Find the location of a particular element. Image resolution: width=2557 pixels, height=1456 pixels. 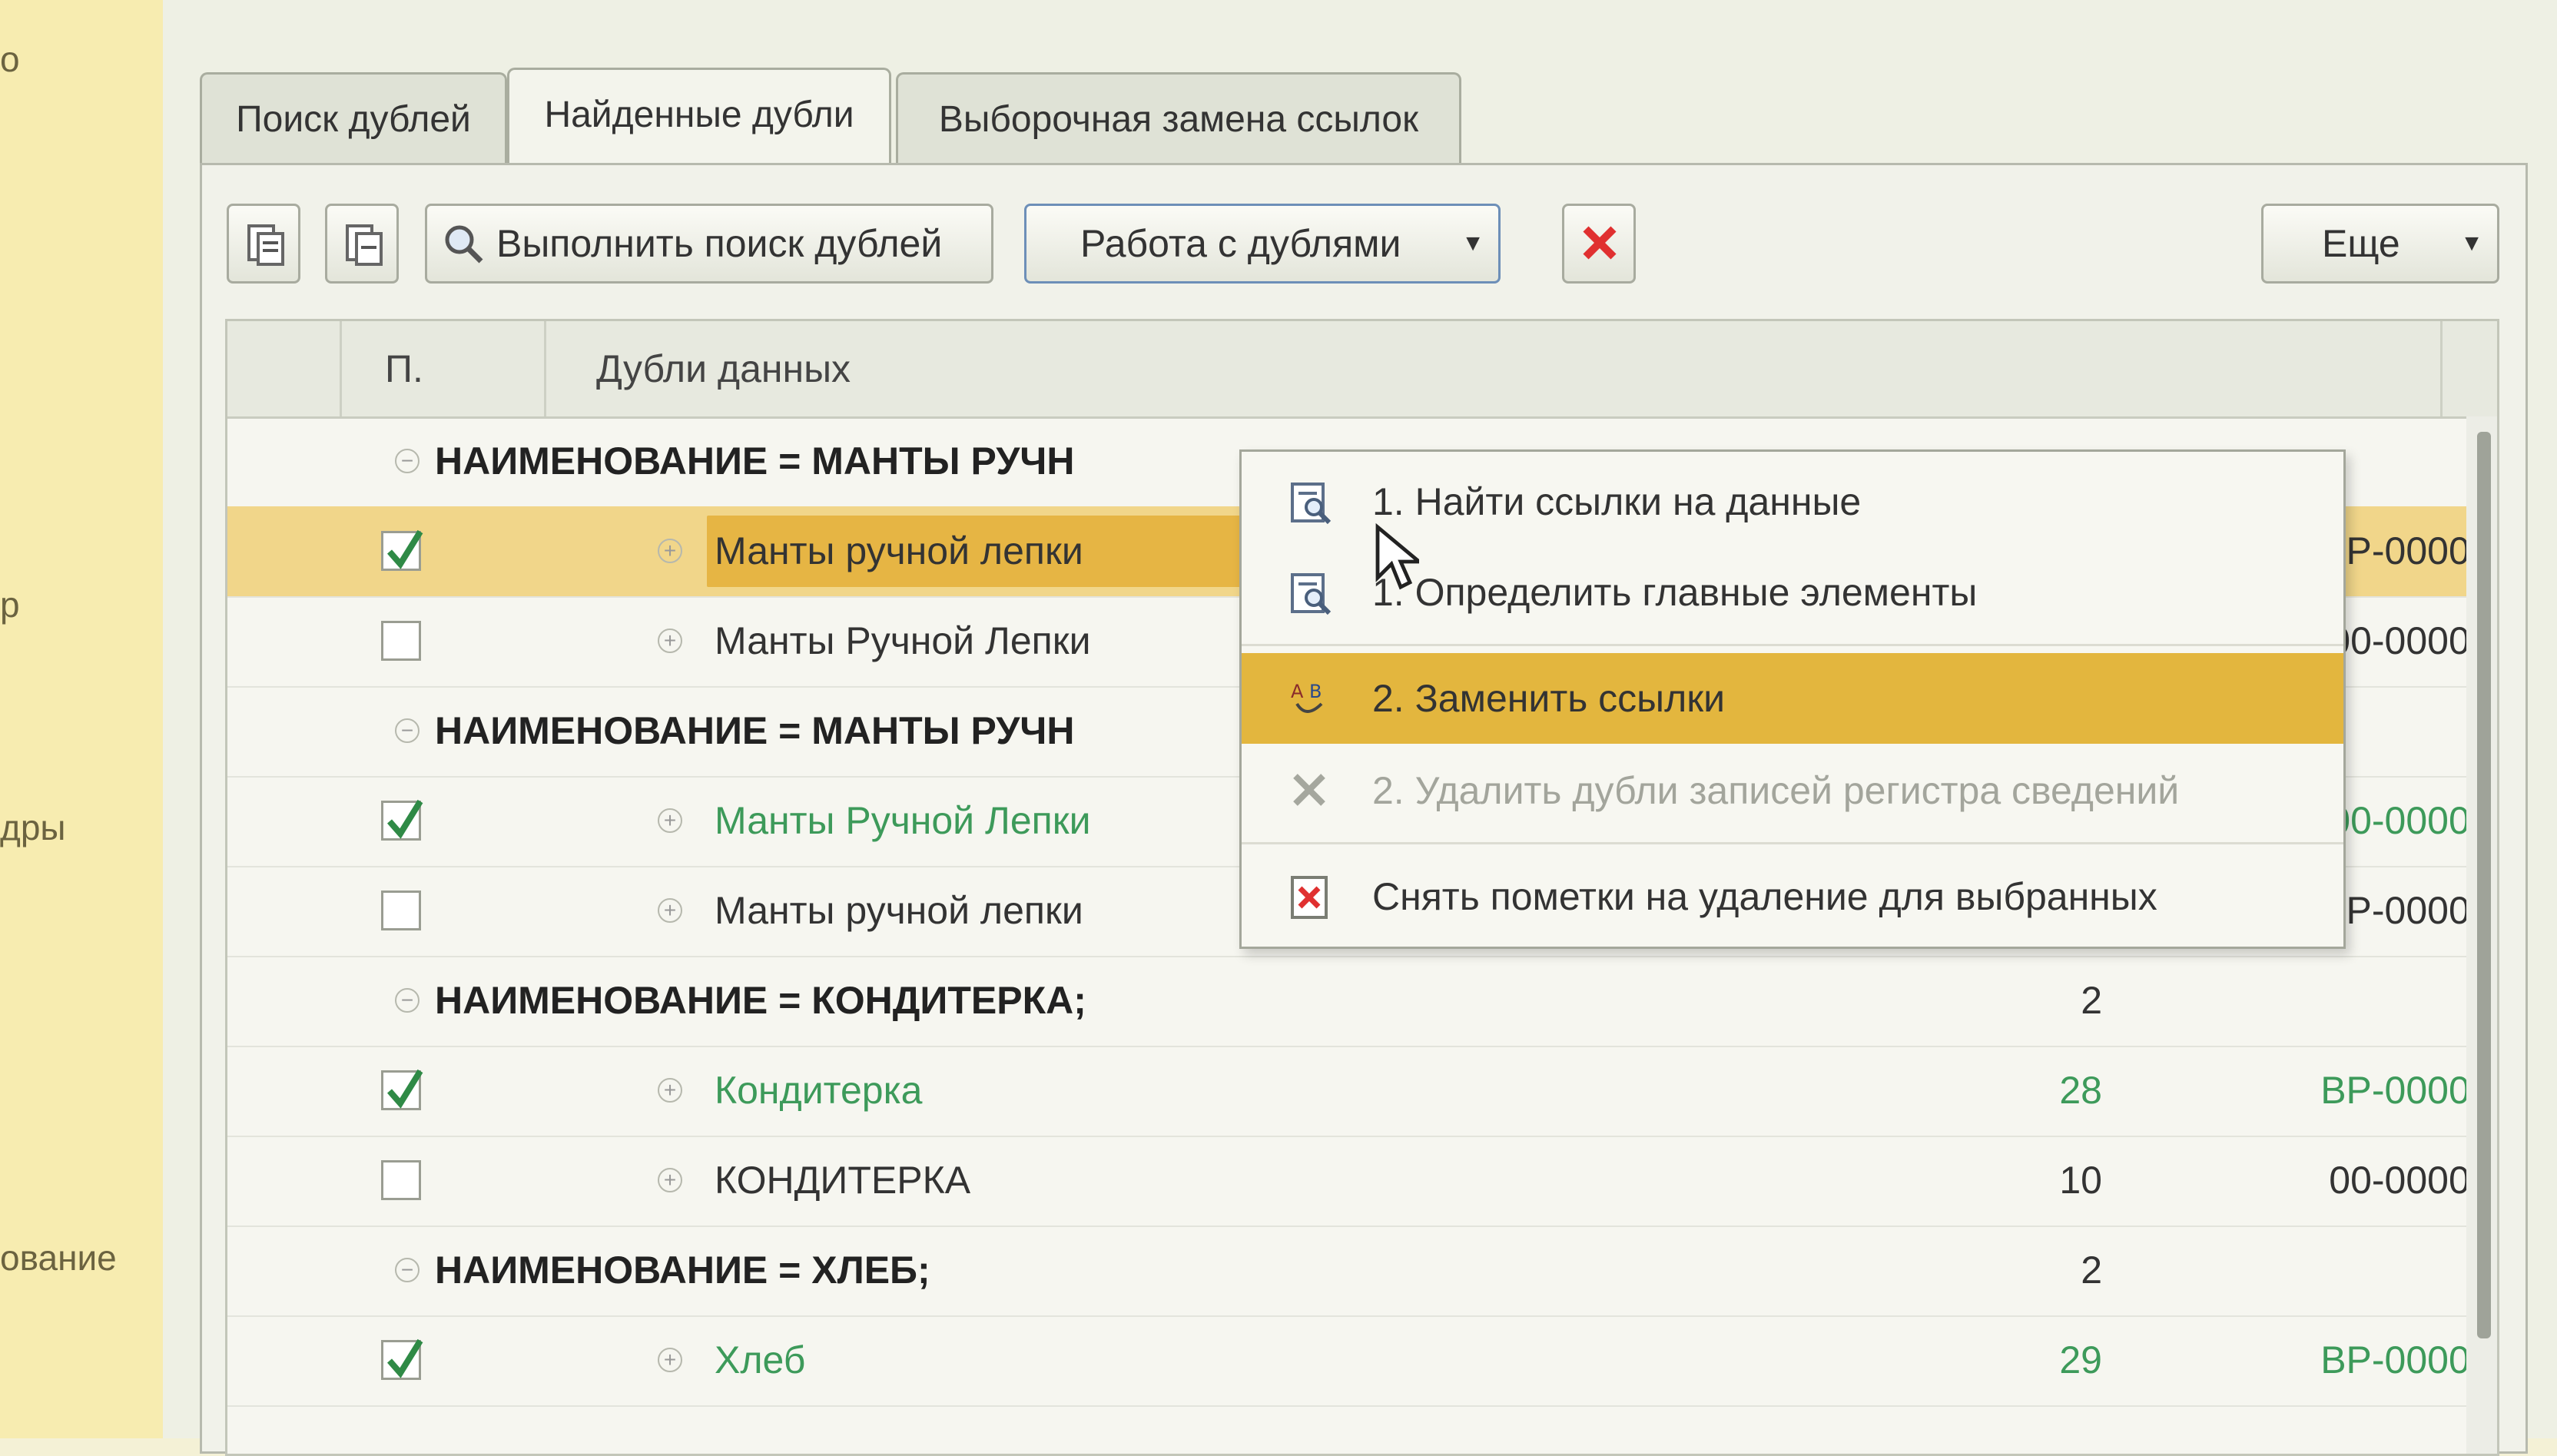

delete-button is located at coordinates (1599, 244).